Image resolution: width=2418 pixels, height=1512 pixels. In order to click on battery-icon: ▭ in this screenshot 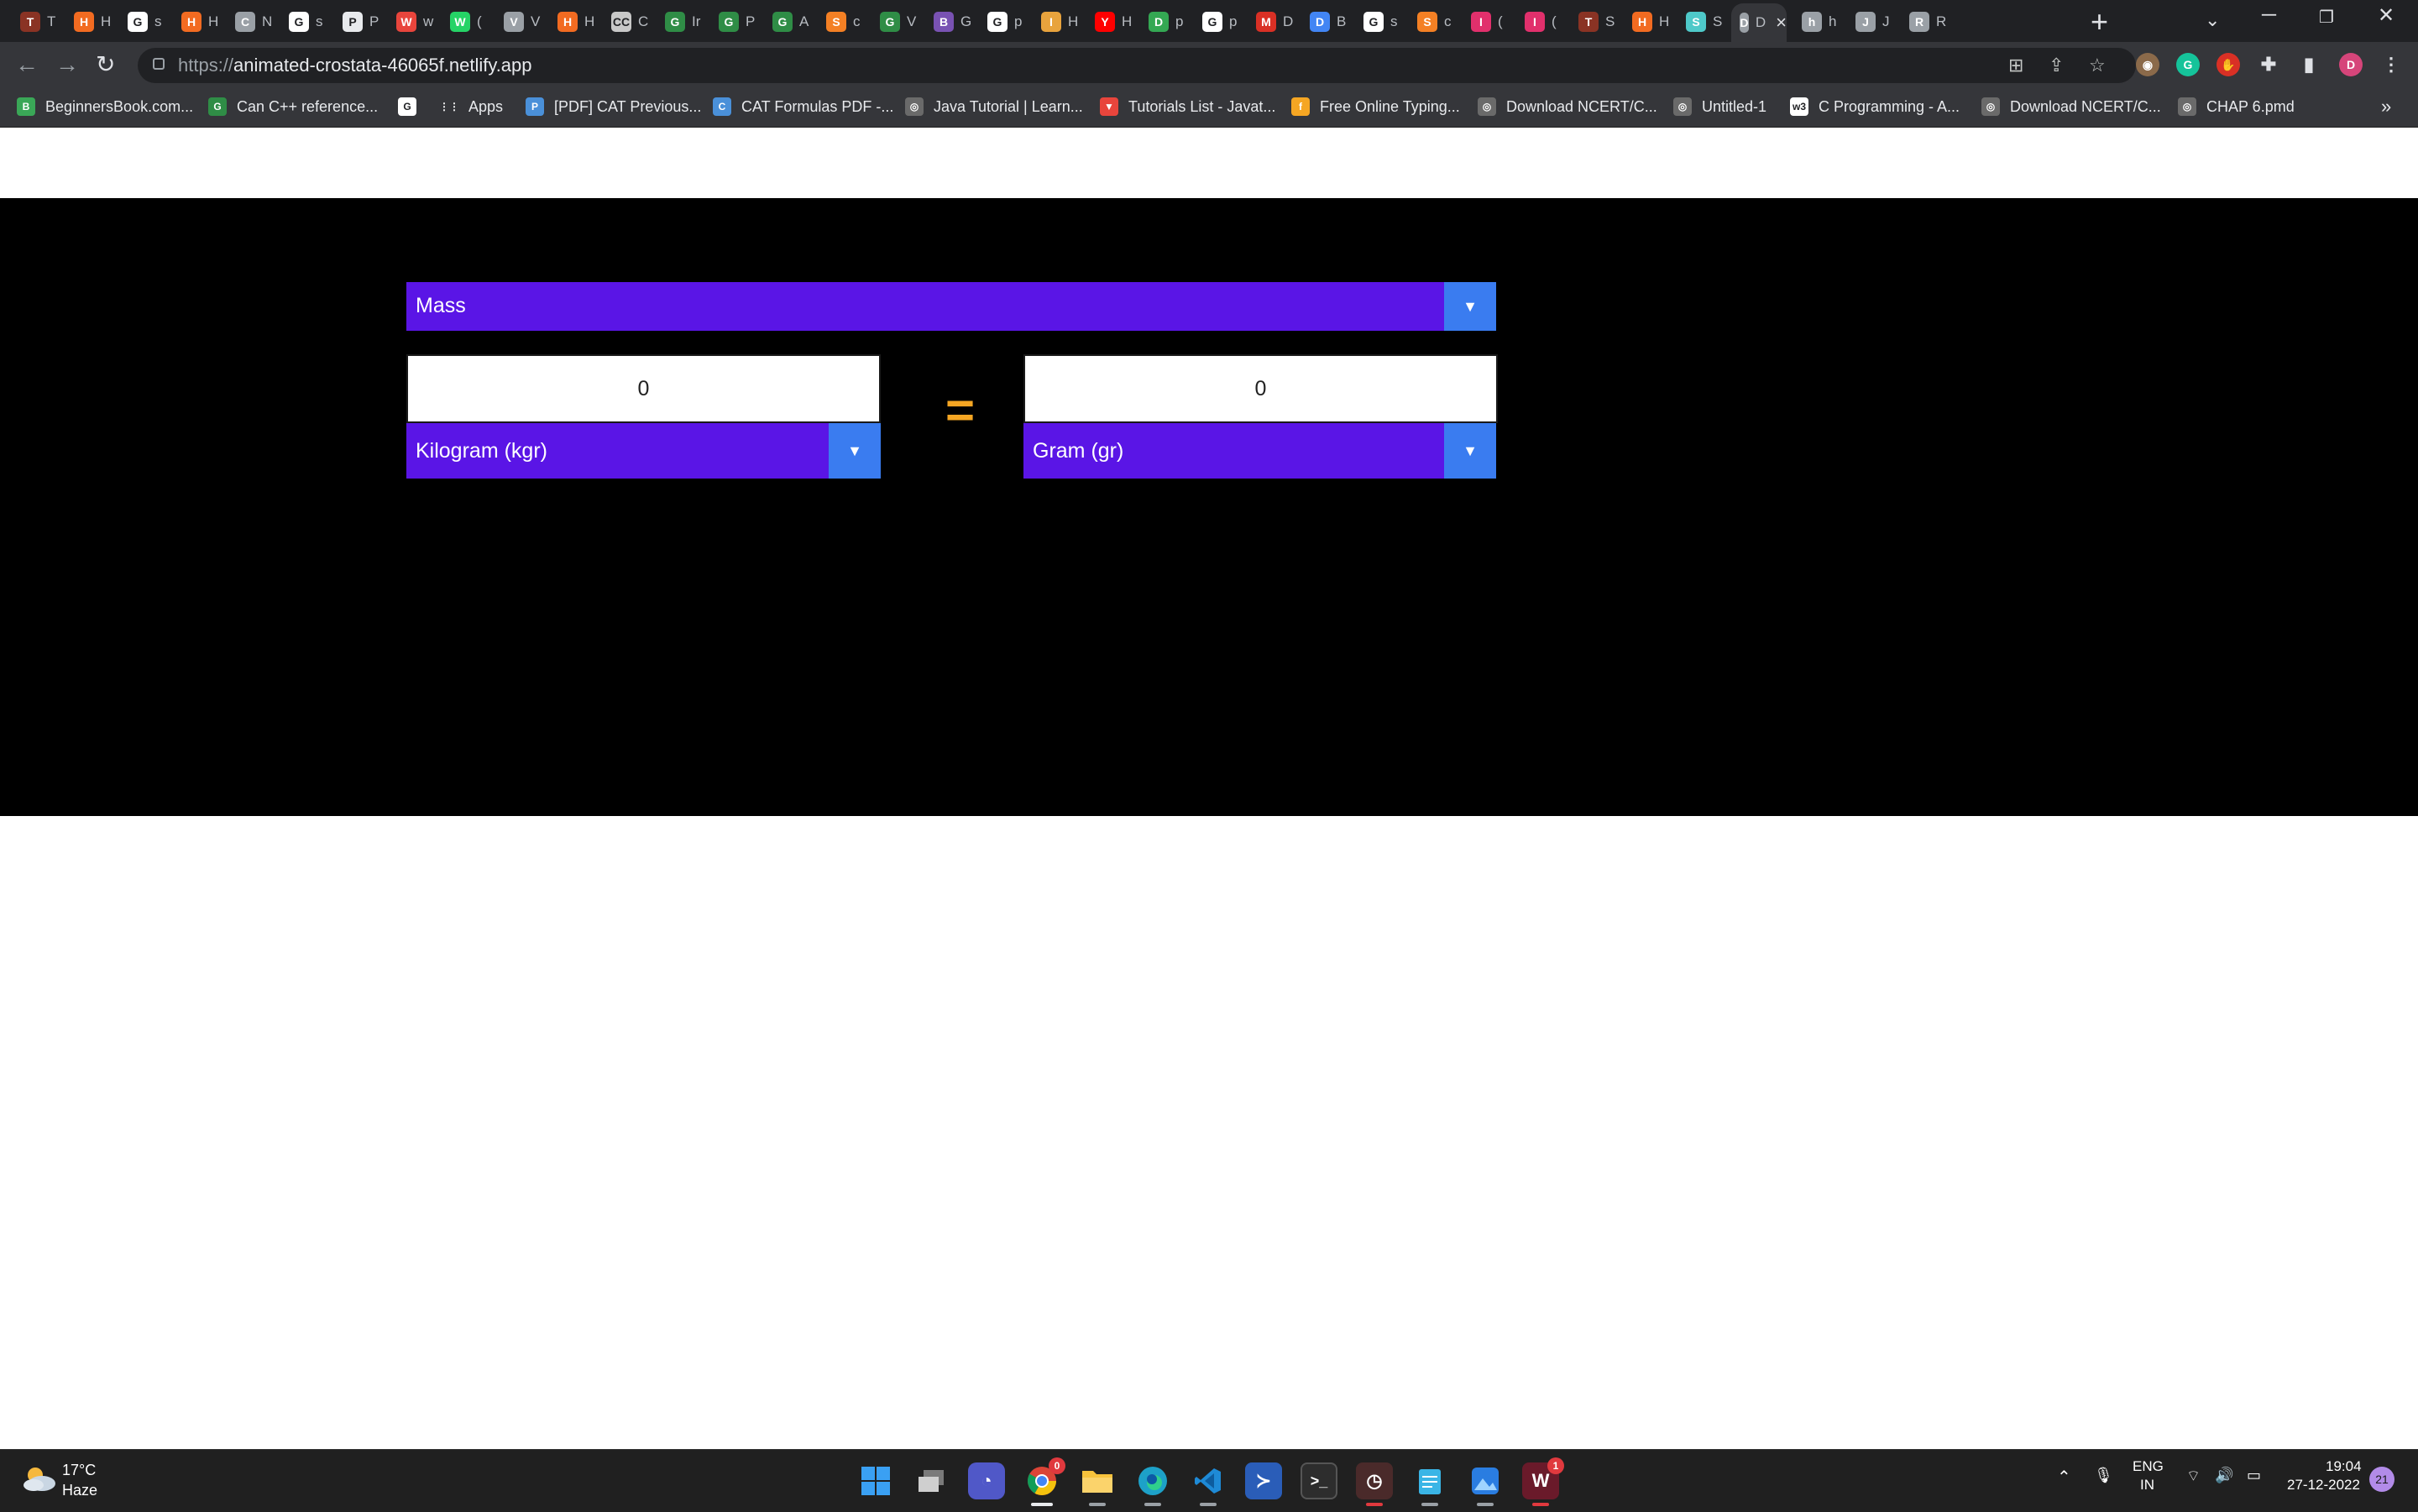, I will do `click(2254, 1475)`.